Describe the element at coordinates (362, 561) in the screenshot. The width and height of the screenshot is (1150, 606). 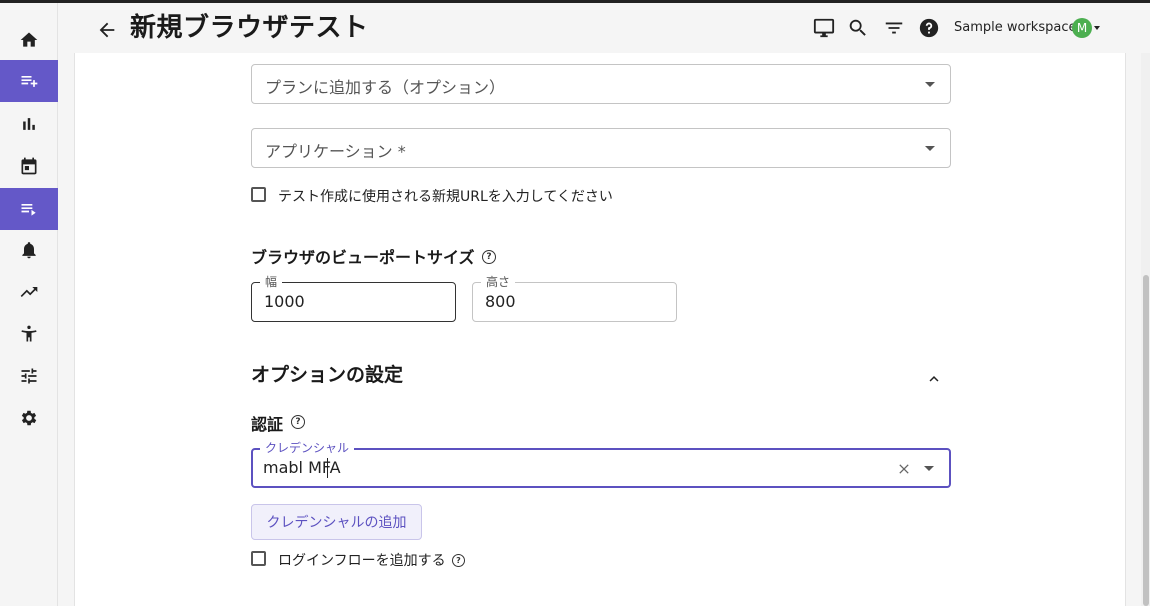
I see `login-flow-checkbox-label: ログインフローを追加する` at that location.